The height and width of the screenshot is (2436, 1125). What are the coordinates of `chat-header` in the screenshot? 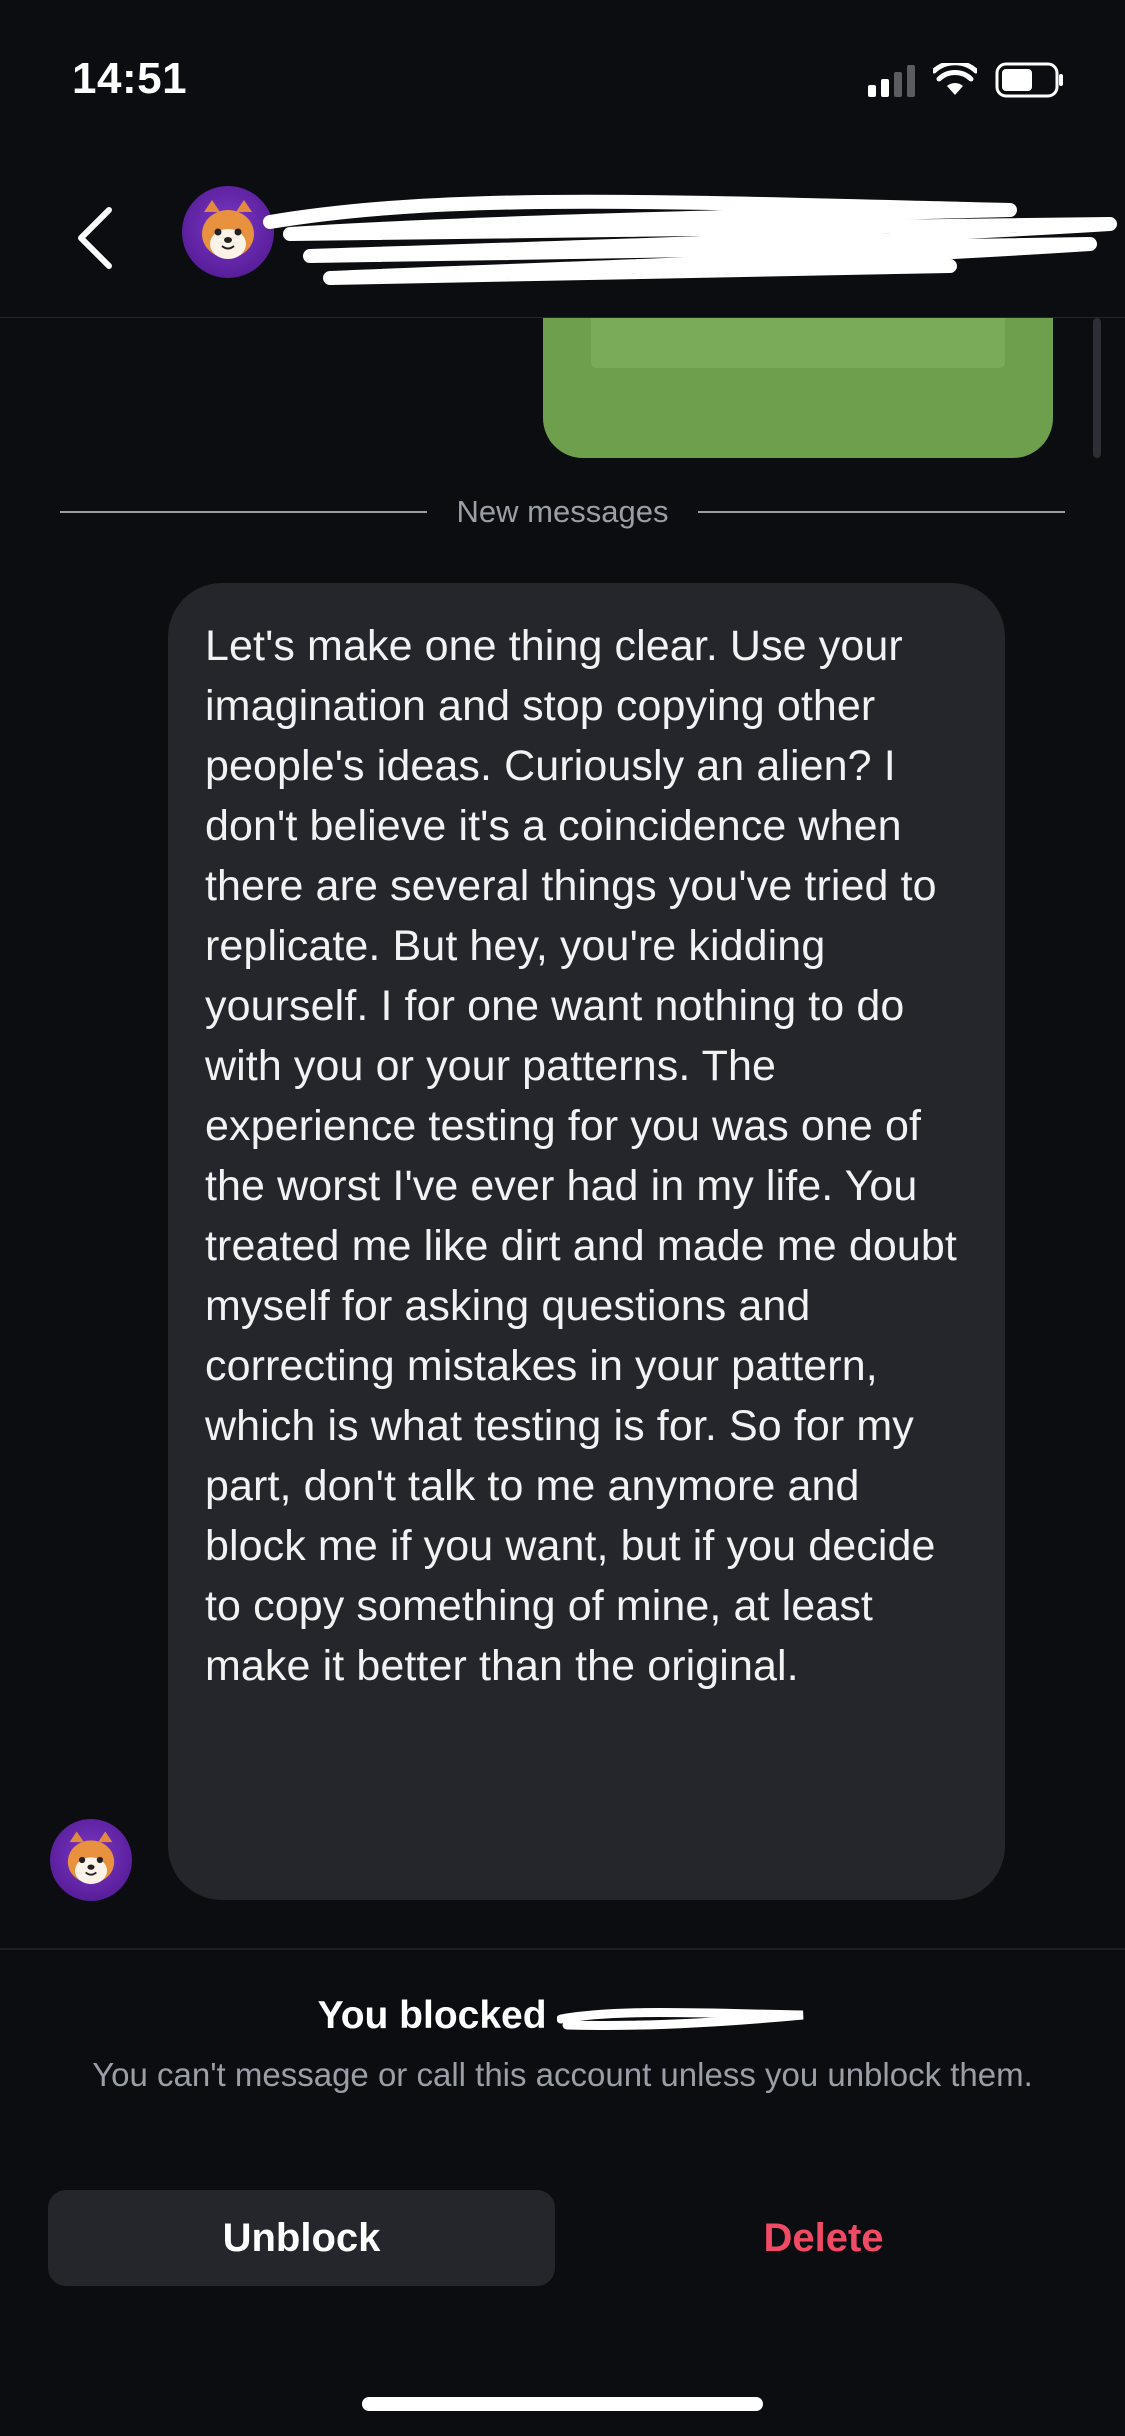 It's located at (562, 239).